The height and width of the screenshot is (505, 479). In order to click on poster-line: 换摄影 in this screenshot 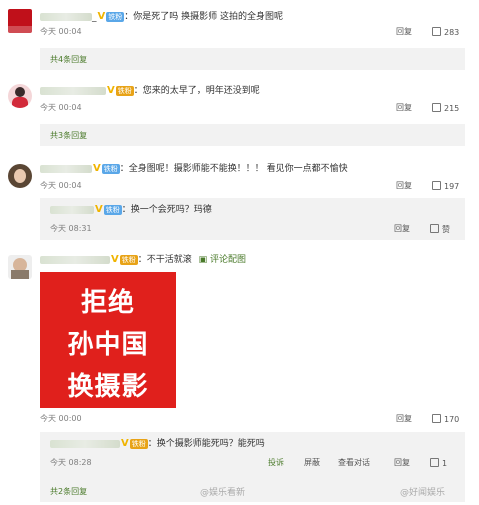, I will do `click(108, 387)`.